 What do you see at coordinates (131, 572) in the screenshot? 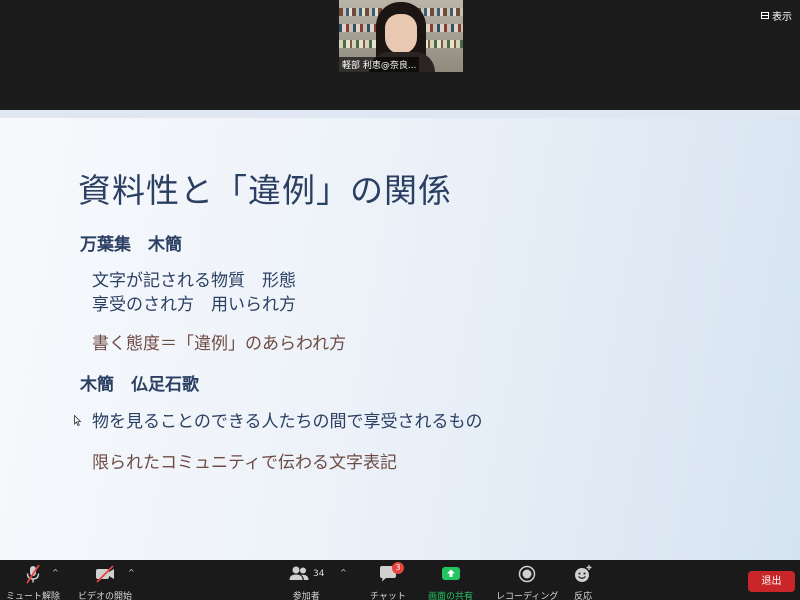
I see `video-options-chevron-up-icon: ^` at bounding box center [131, 572].